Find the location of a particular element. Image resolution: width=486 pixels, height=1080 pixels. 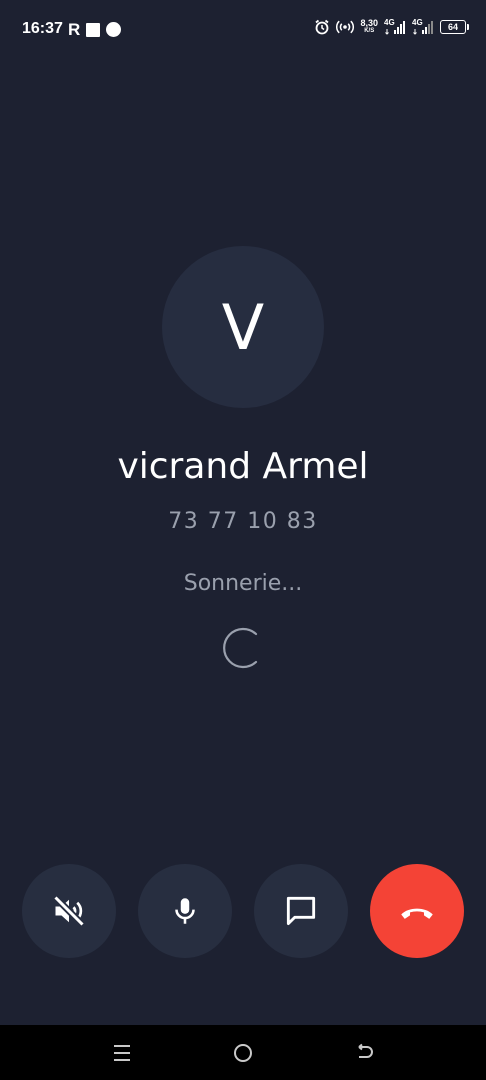

signal-sim1: 4G is located at coordinates (395, 27).